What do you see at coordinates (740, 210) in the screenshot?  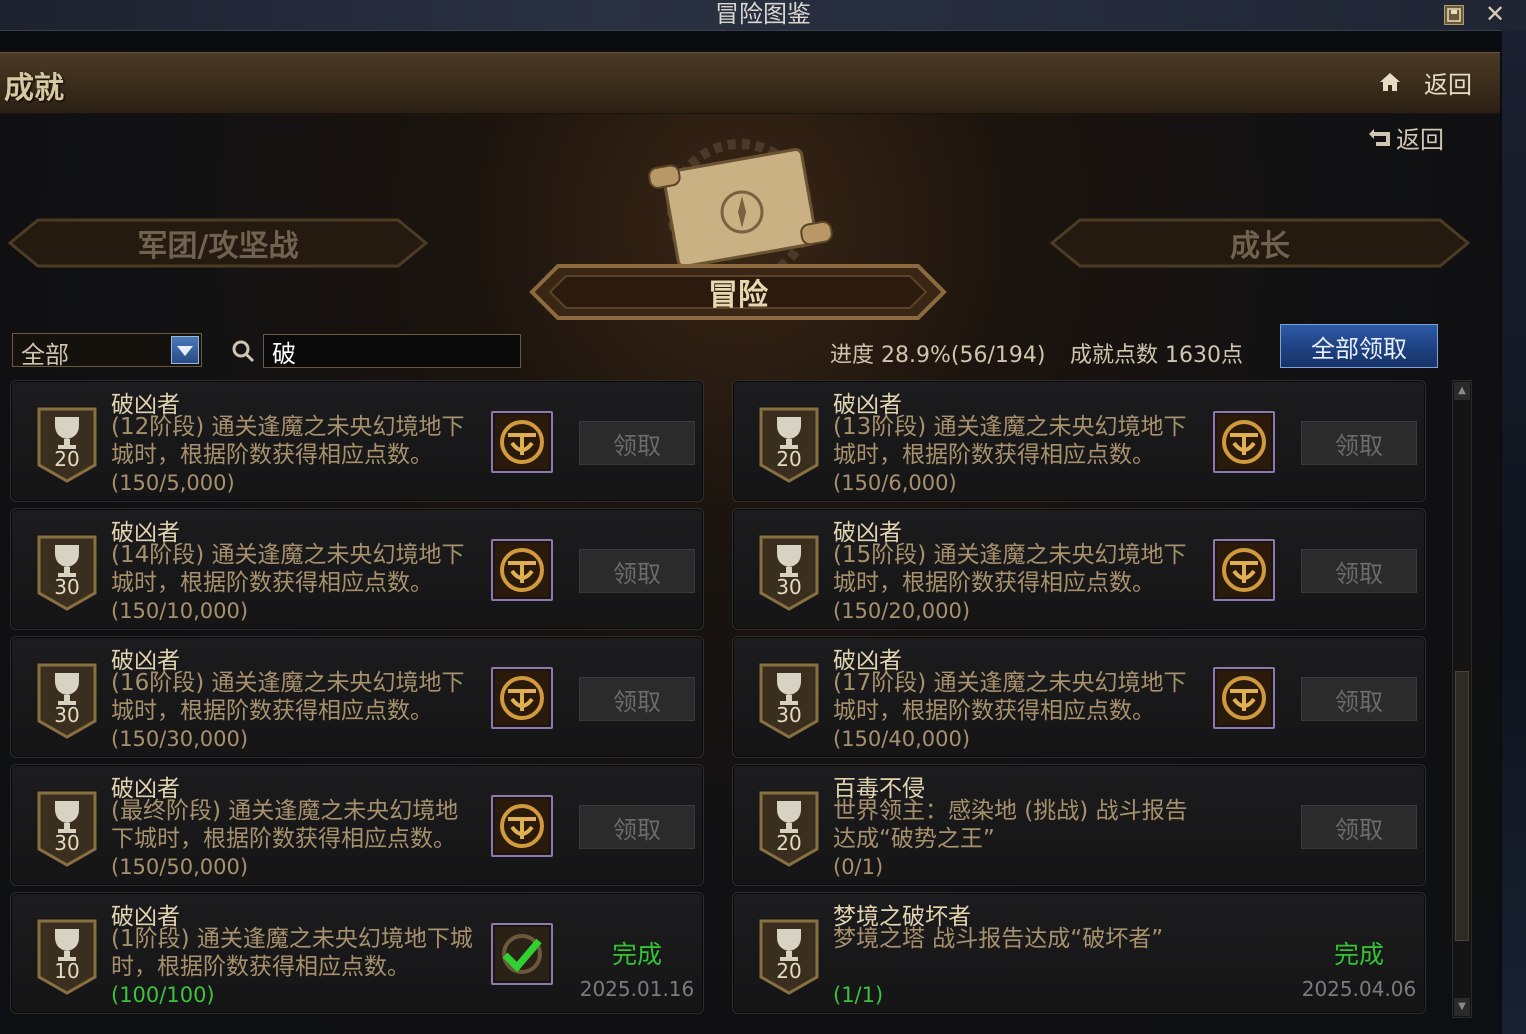 I see `scroll-emblem-icon` at bounding box center [740, 210].